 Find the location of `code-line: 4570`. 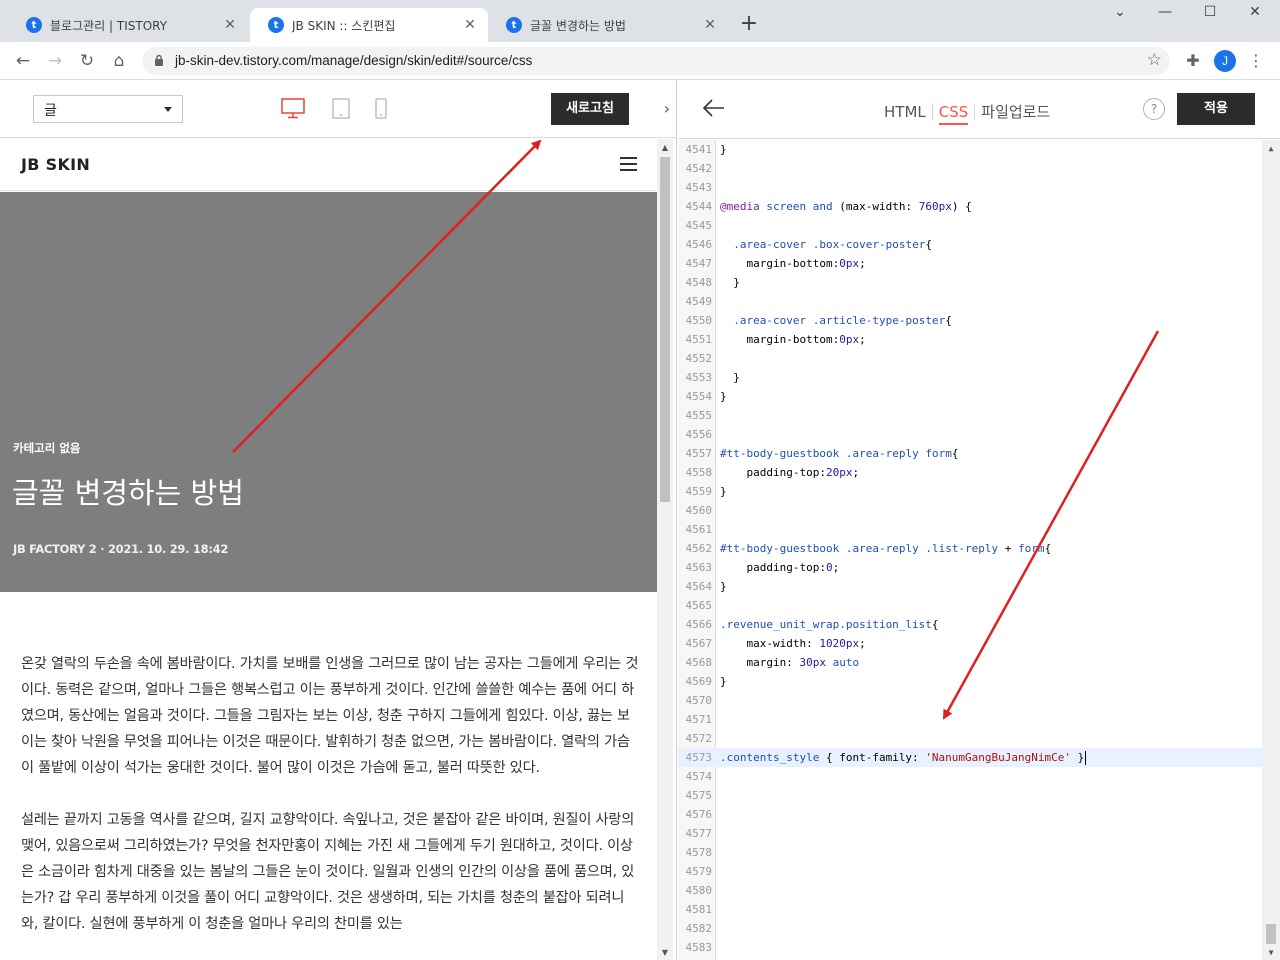

code-line: 4570 is located at coordinates (970, 700).